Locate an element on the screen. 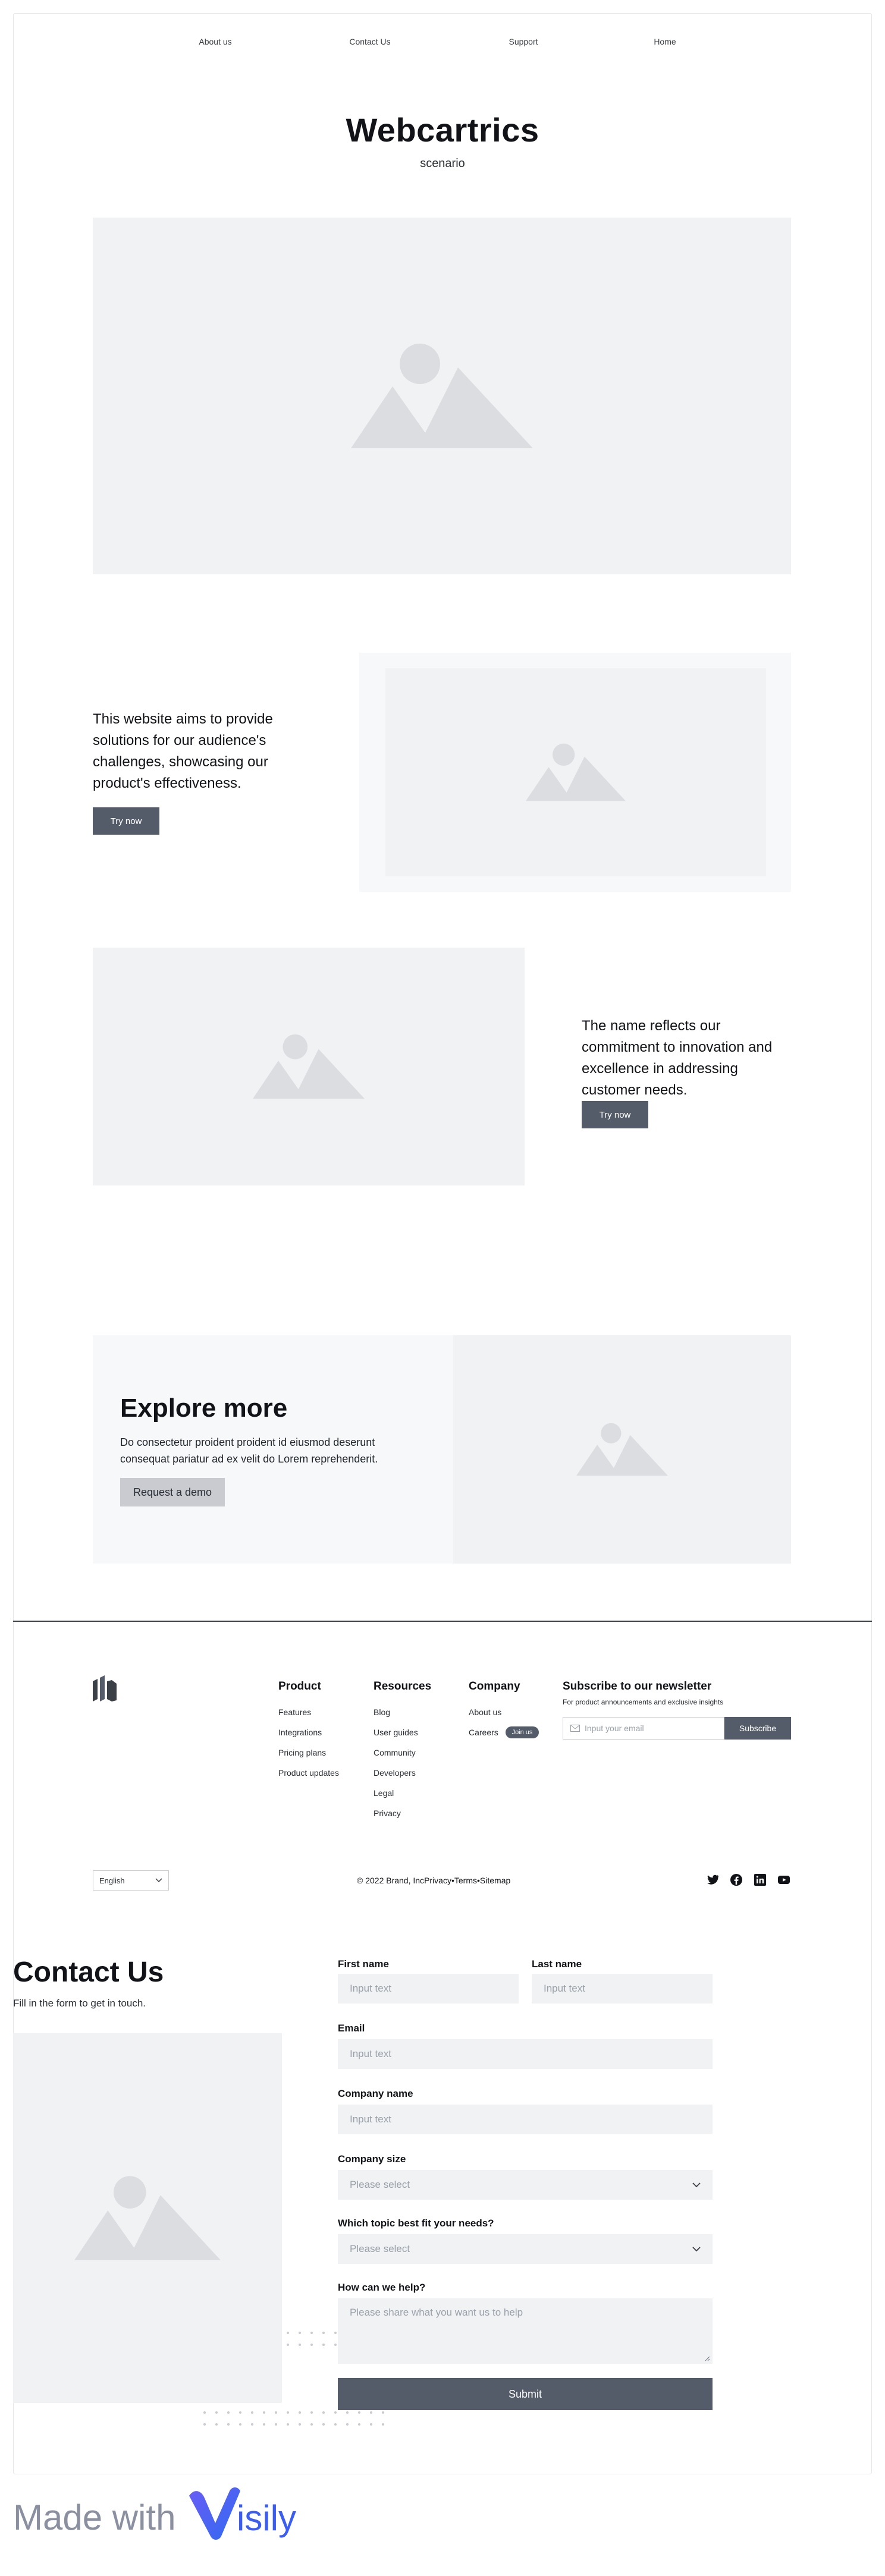  newsletter-email-placeholder: Input your email is located at coordinates (614, 1728).